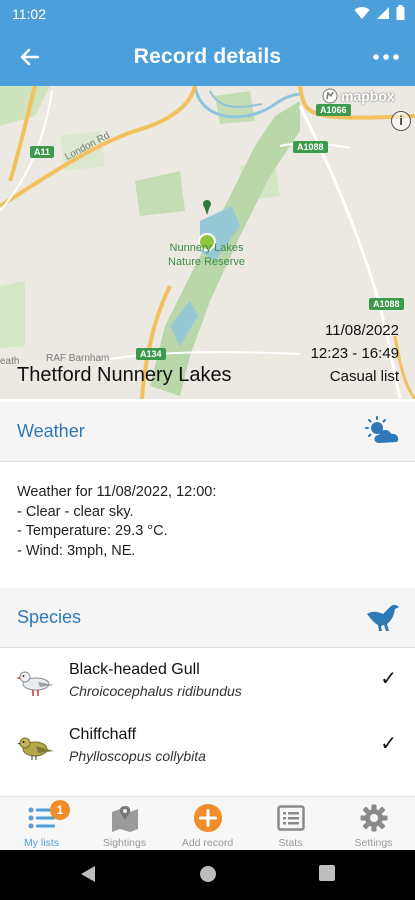 The width and height of the screenshot is (415, 900). What do you see at coordinates (76, 550) in the screenshot?
I see `weather-line-wind: - Wind: 3mph, NE.` at bounding box center [76, 550].